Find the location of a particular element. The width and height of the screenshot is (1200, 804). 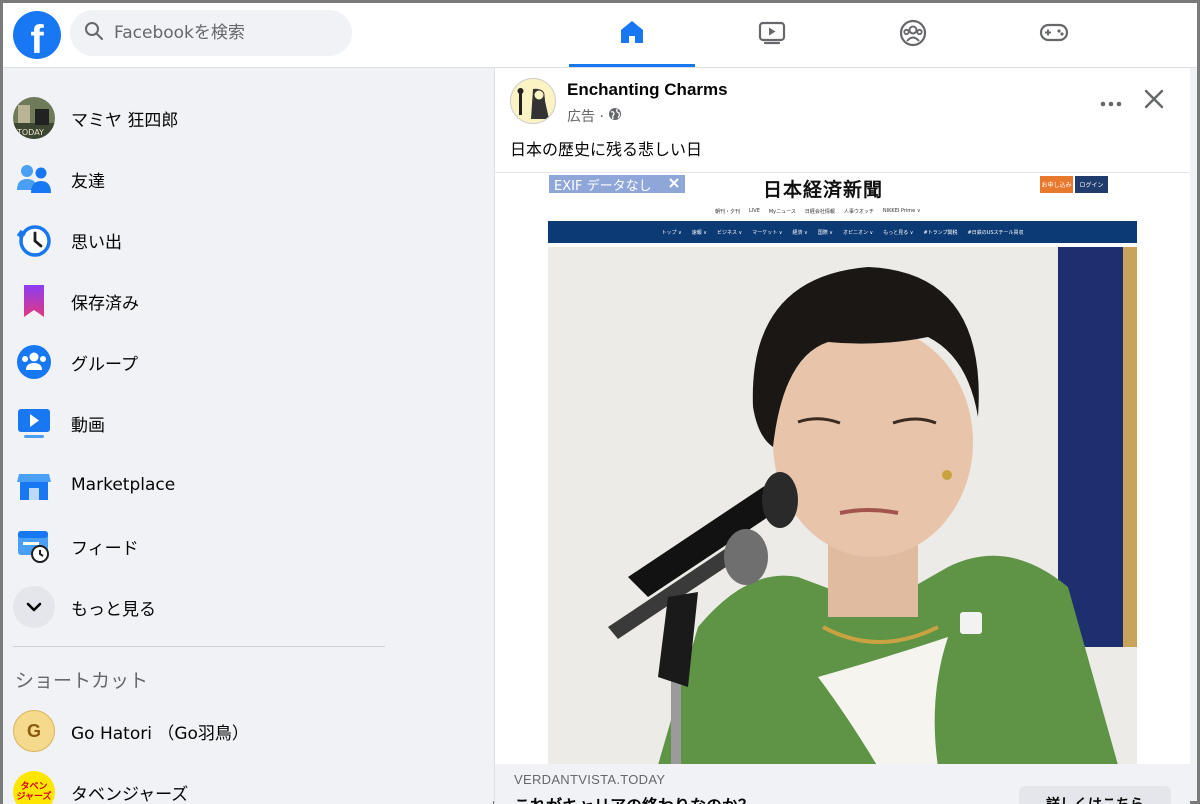

sidebar-item-profile: TODAY マミヤ 狂四郎 is located at coordinates (95, 118).